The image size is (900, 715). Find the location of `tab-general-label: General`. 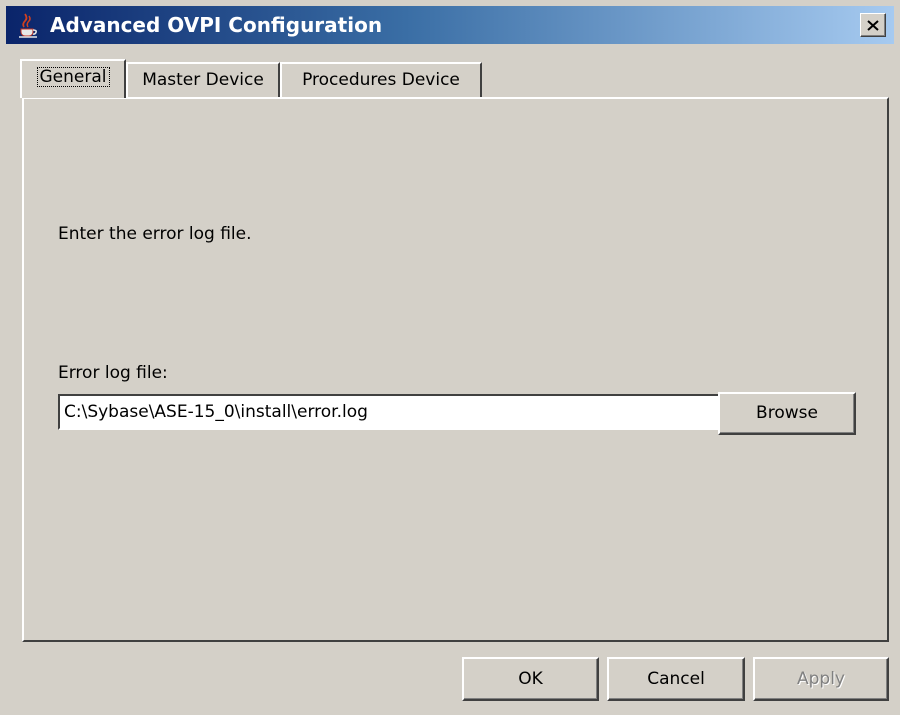

tab-general-label: General is located at coordinates (73, 77).